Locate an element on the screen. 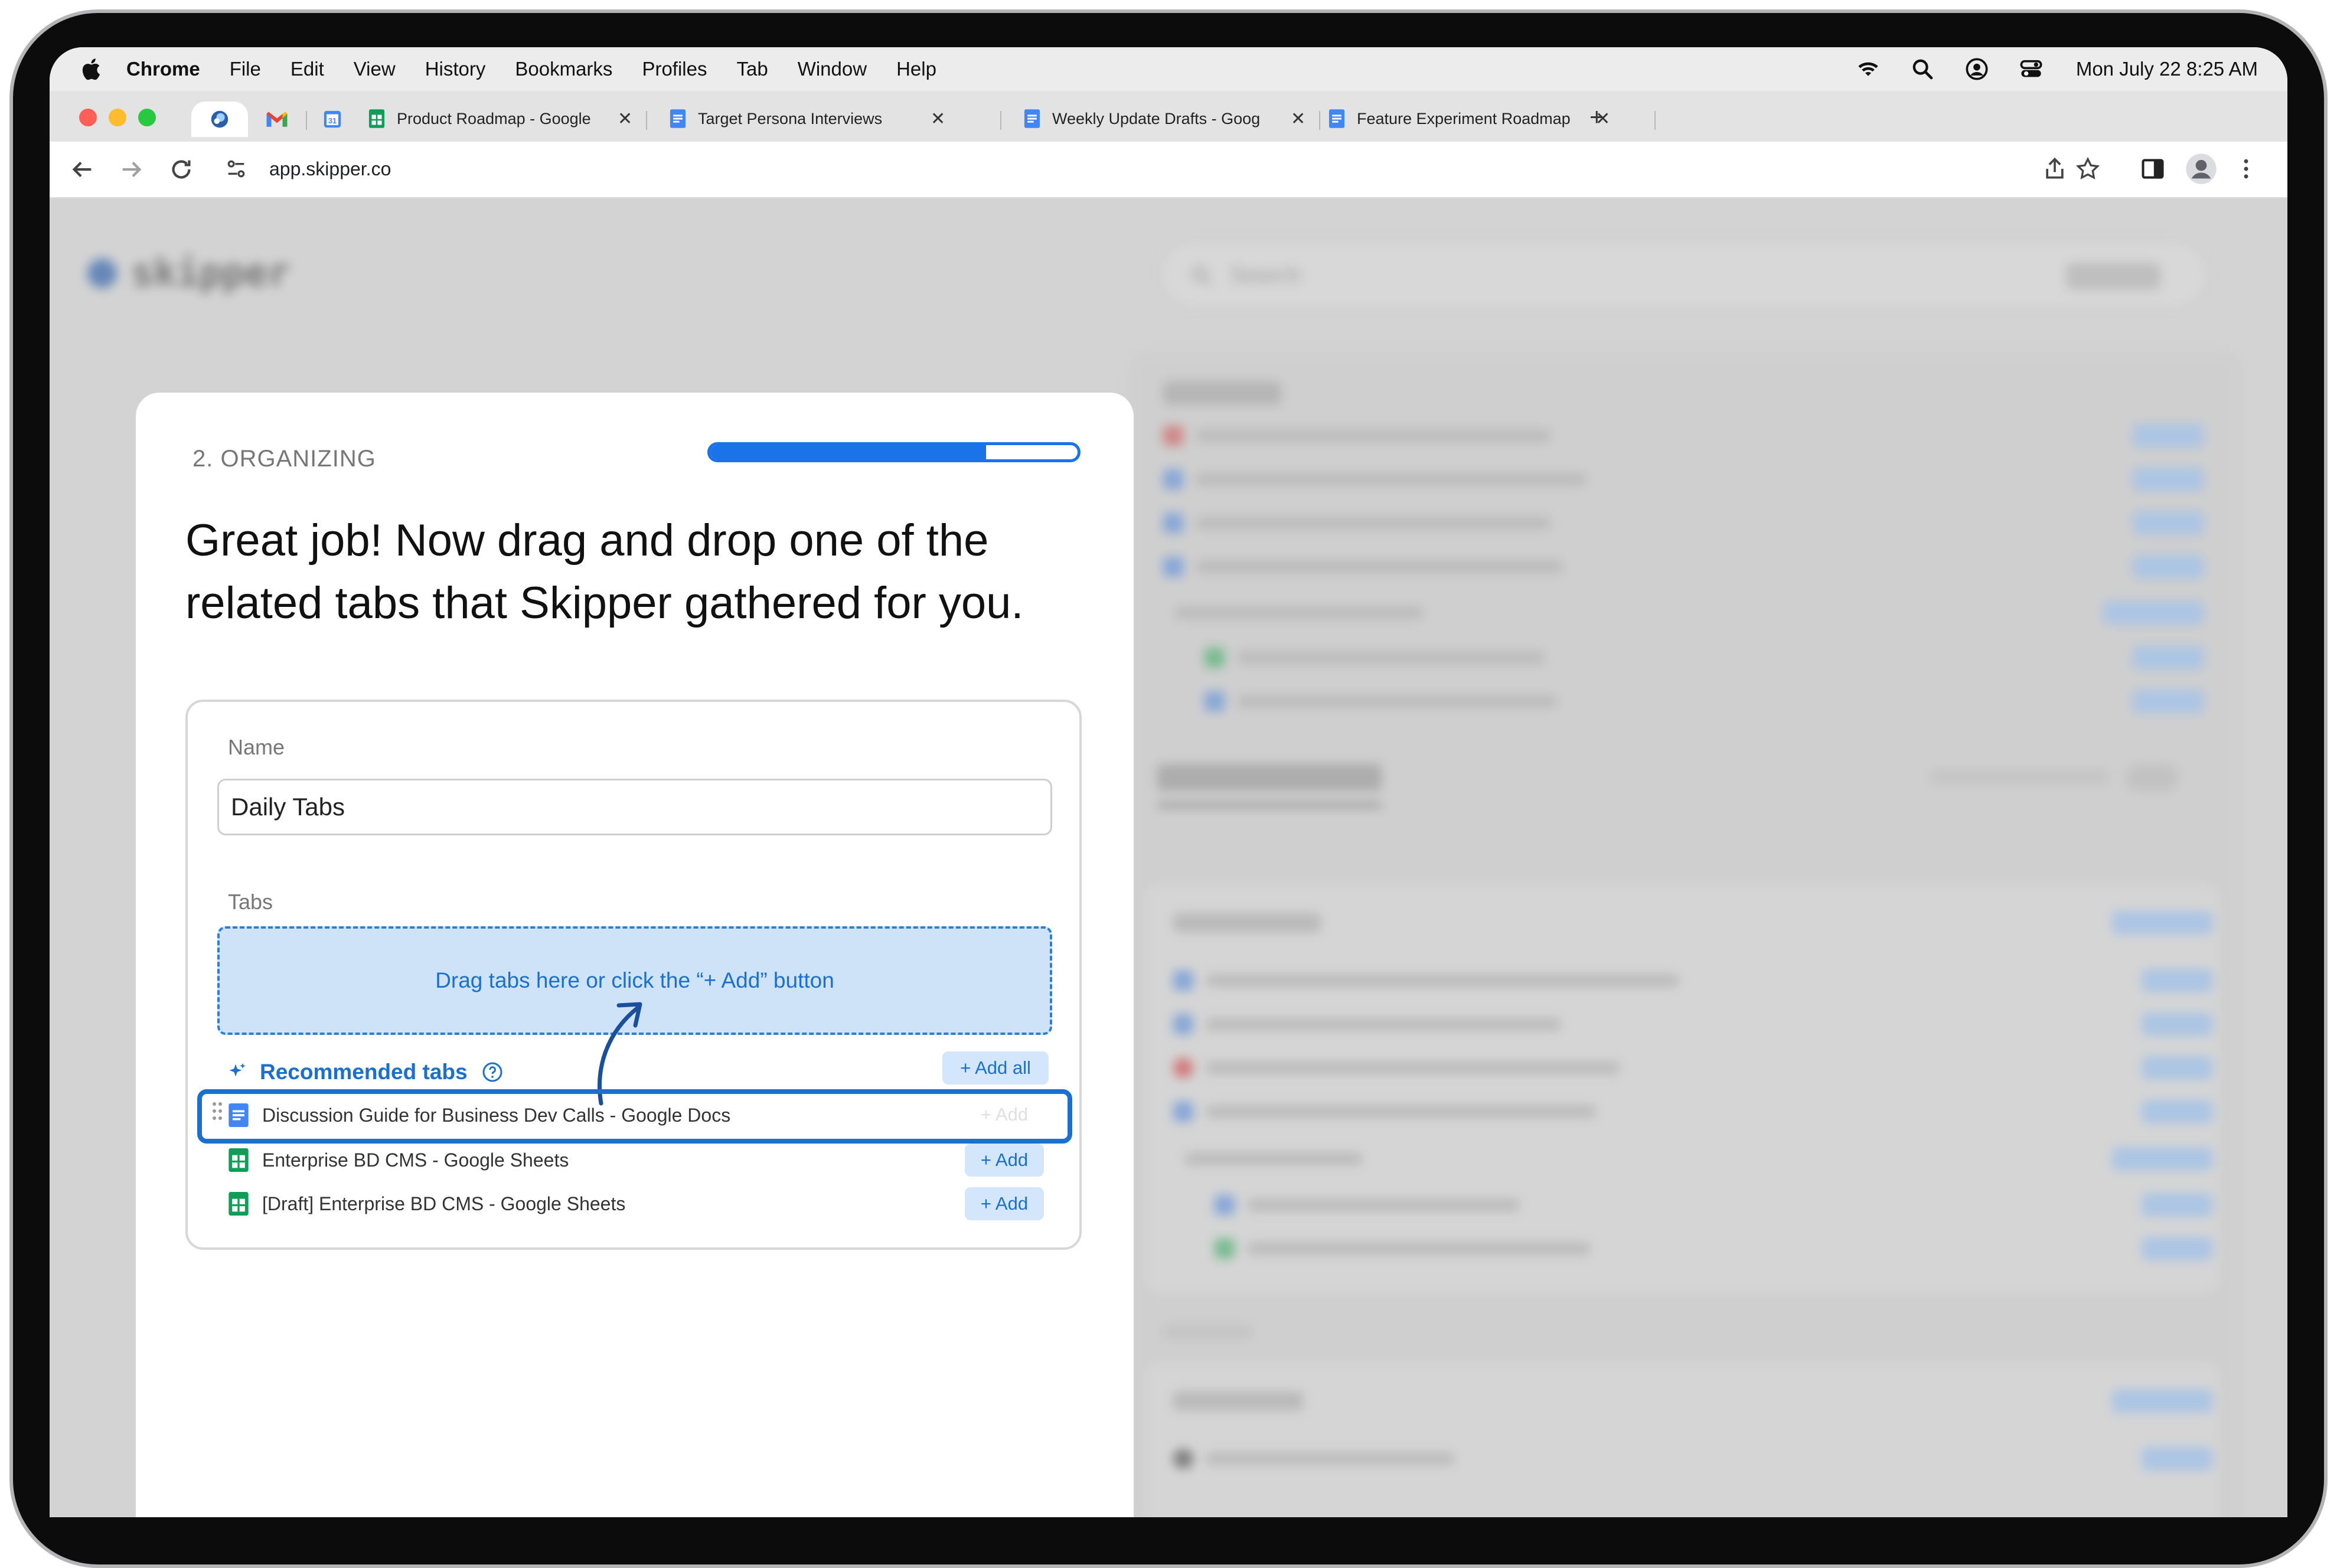 The width and height of the screenshot is (2337, 1568). menu-edit: Edit is located at coordinates (307, 69).